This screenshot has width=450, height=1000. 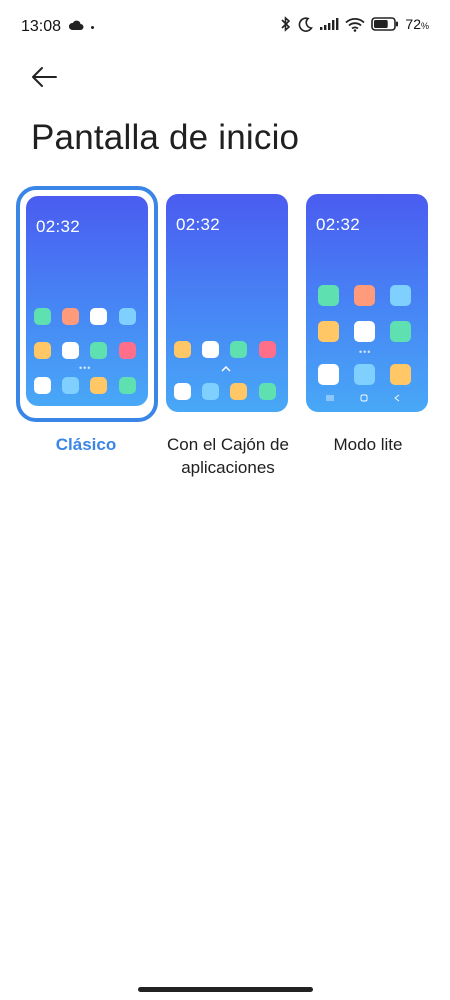 I want to click on page-title: Pantalla de inicio, so click(x=165, y=137).